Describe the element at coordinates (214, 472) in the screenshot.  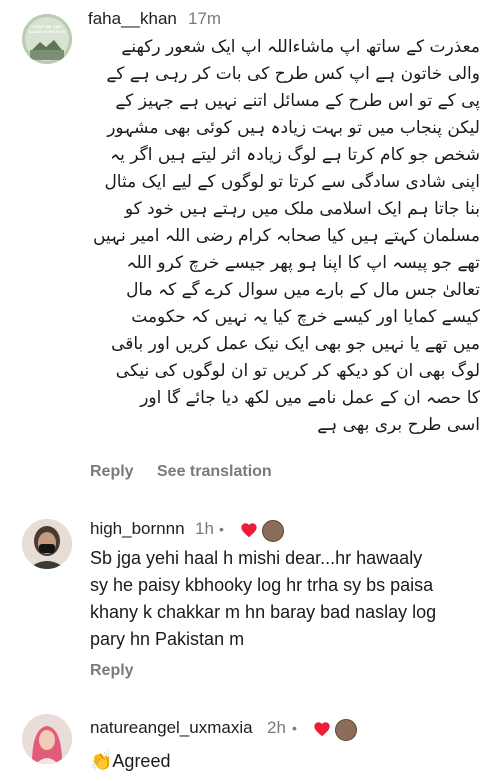
I see `see-translation-button: See translation` at that location.